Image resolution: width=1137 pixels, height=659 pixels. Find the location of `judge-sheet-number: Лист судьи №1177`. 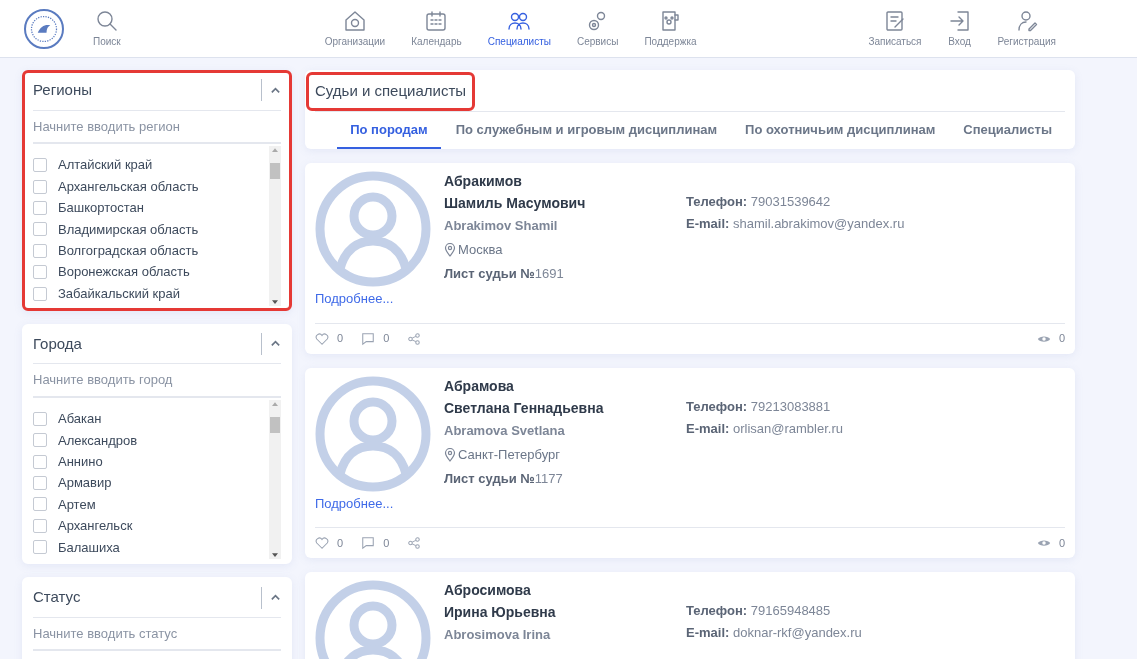

judge-sheet-number: Лист судьи №1177 is located at coordinates (504, 478).